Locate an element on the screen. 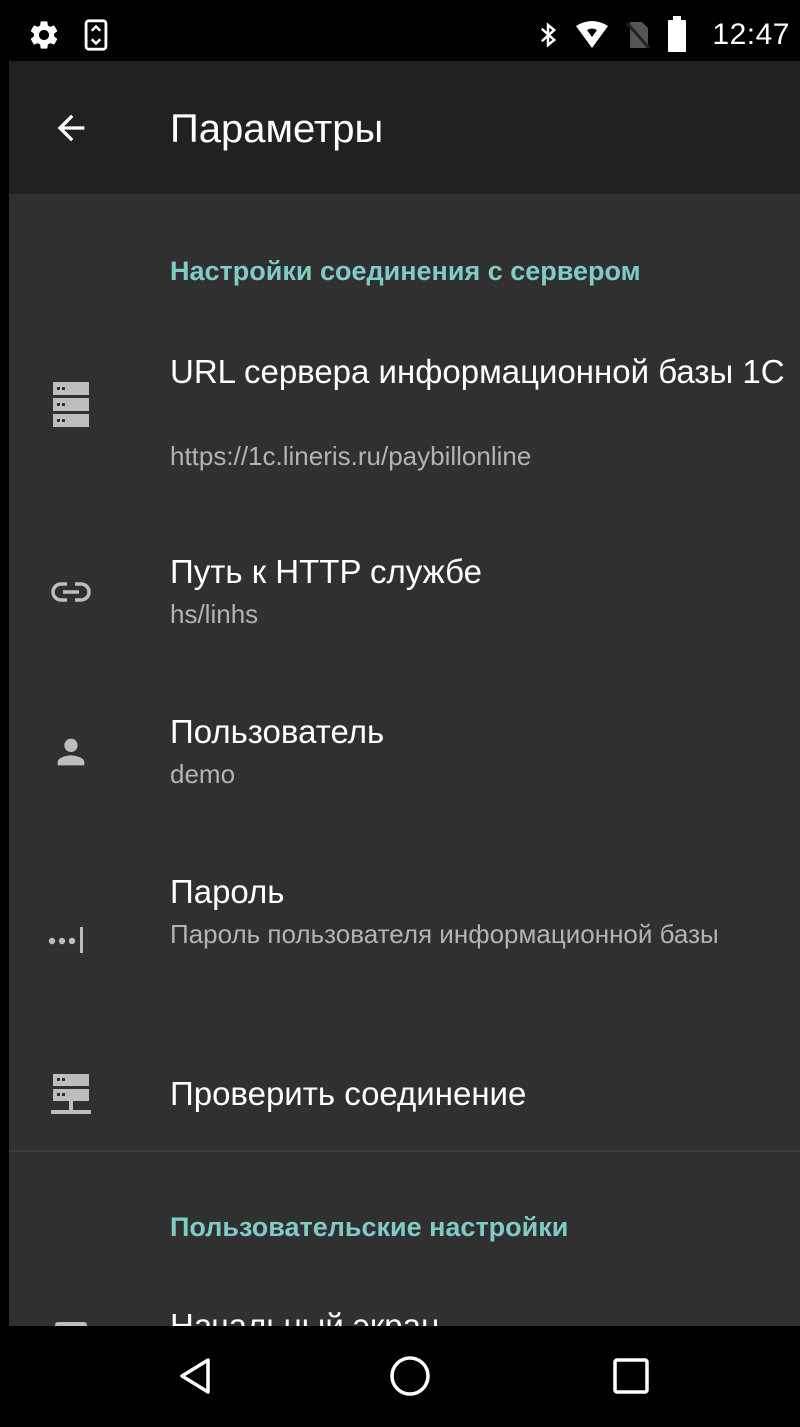 The height and width of the screenshot is (1427, 800). pref-summary: hs/linhs is located at coordinates (214, 614).